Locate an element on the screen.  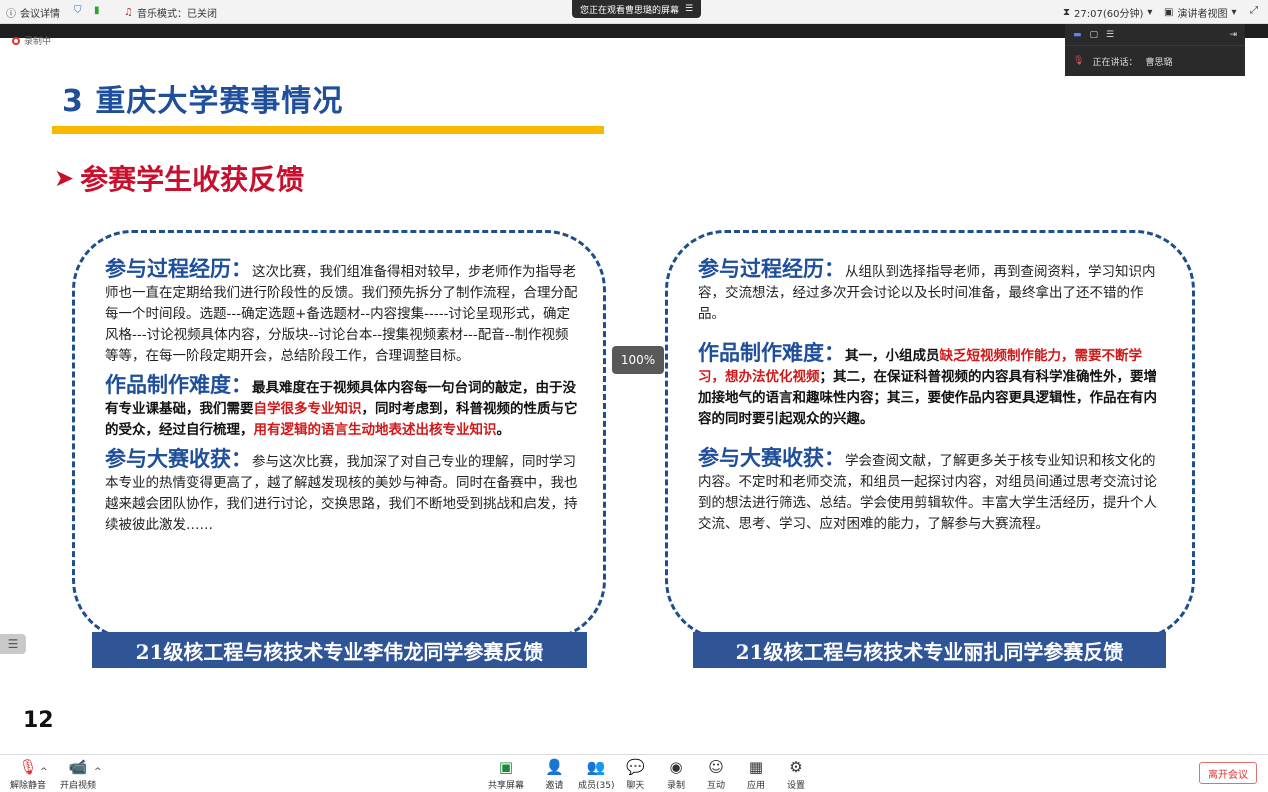
apps-grid-icon: ▦ is located at coordinates (756, 767).